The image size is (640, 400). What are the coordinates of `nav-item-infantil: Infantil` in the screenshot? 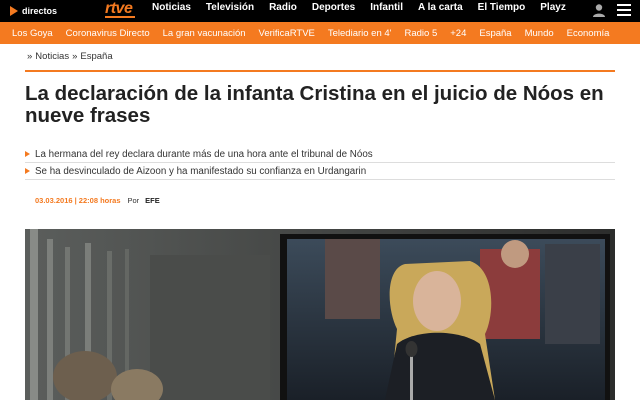 It's located at (386, 11).